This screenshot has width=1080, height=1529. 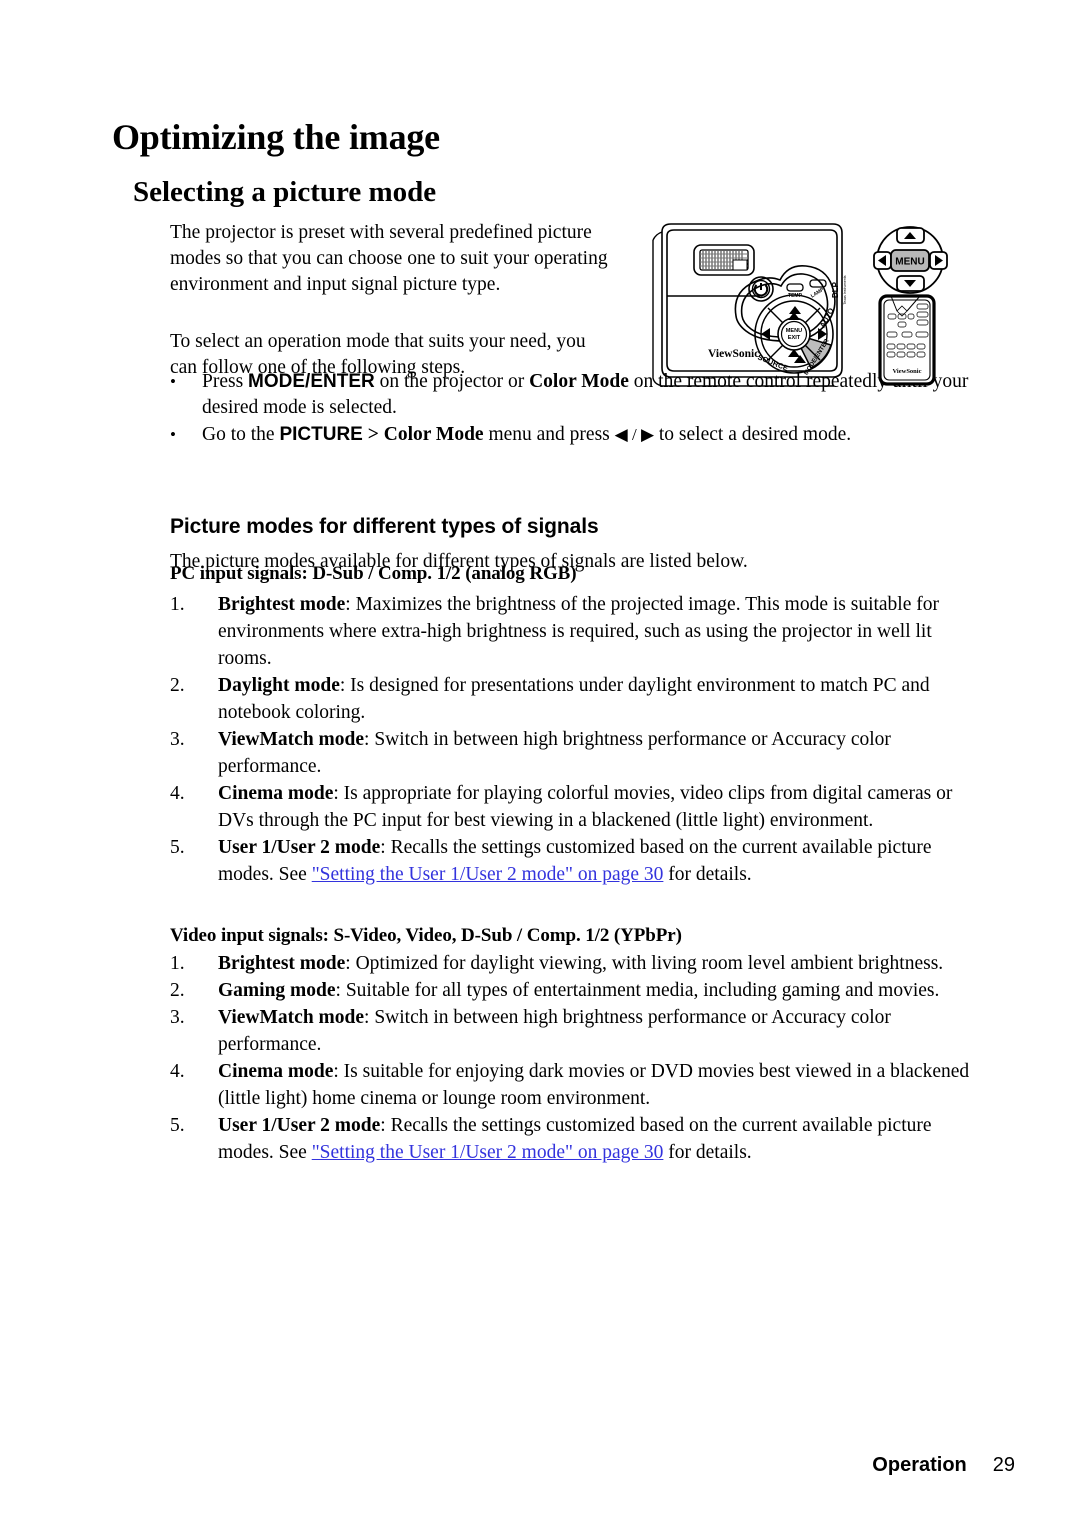 What do you see at coordinates (827, 317) in the screenshot?
I see `svg-text: AUTO` at bounding box center [827, 317].